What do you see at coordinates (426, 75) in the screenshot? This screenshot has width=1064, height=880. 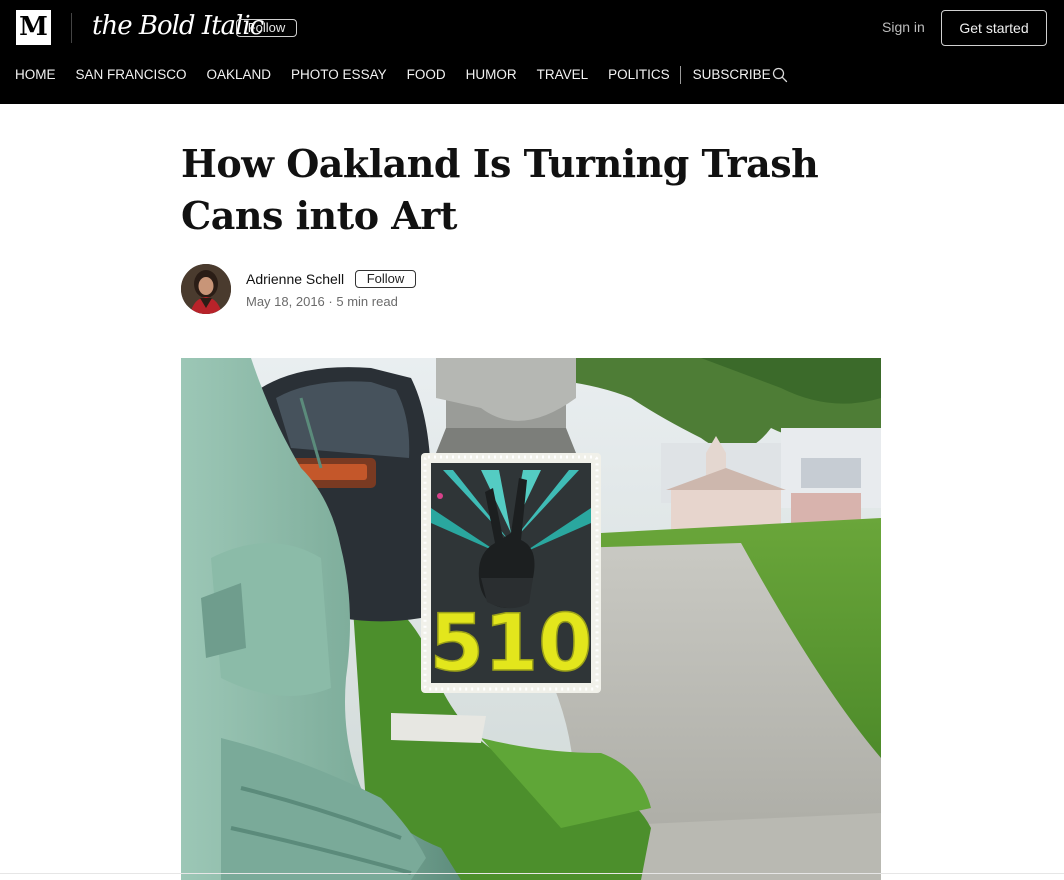 I see `nav-item-food: FOOD` at bounding box center [426, 75].